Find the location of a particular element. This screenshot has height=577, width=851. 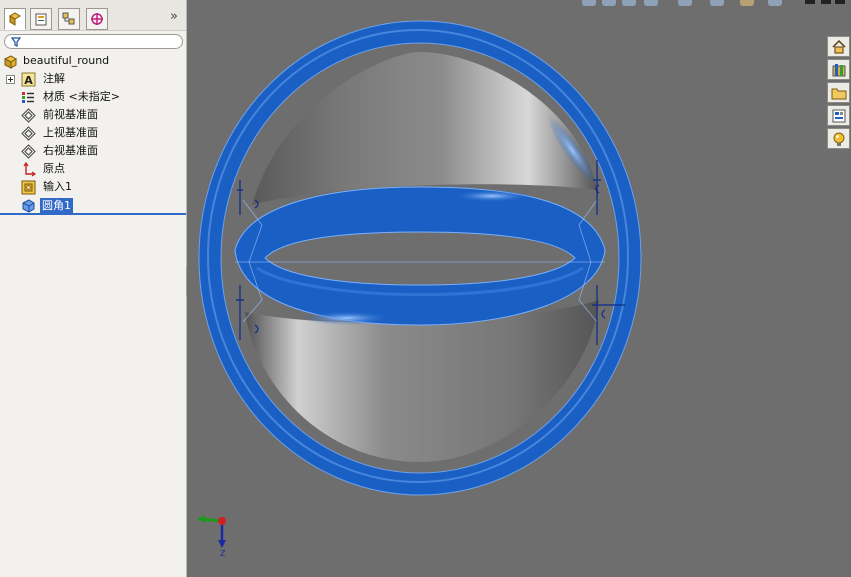

rollback-bar is located at coordinates (93, 214).